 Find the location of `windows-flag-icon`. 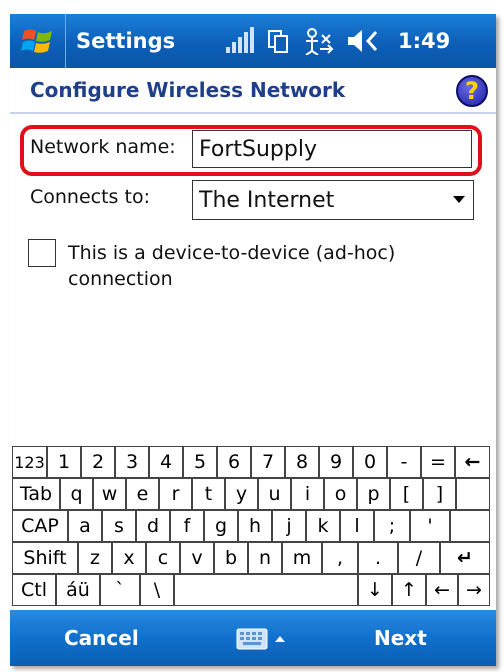

windows-flag-icon is located at coordinates (36, 41).